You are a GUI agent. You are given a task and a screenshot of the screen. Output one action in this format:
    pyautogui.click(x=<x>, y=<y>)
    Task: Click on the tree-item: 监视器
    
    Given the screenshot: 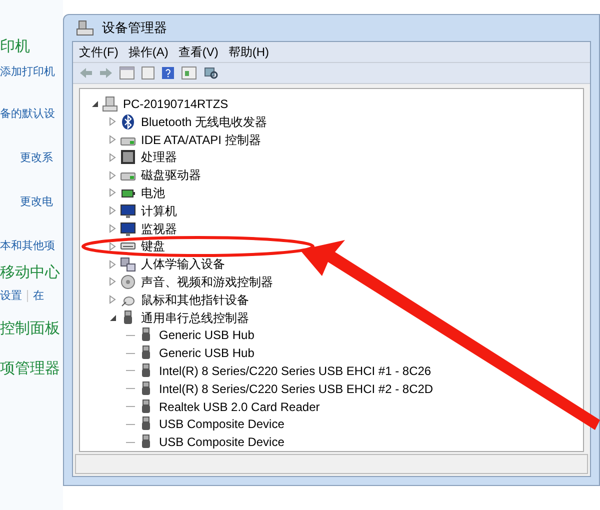 What is the action you would take?
    pyautogui.click(x=159, y=229)
    